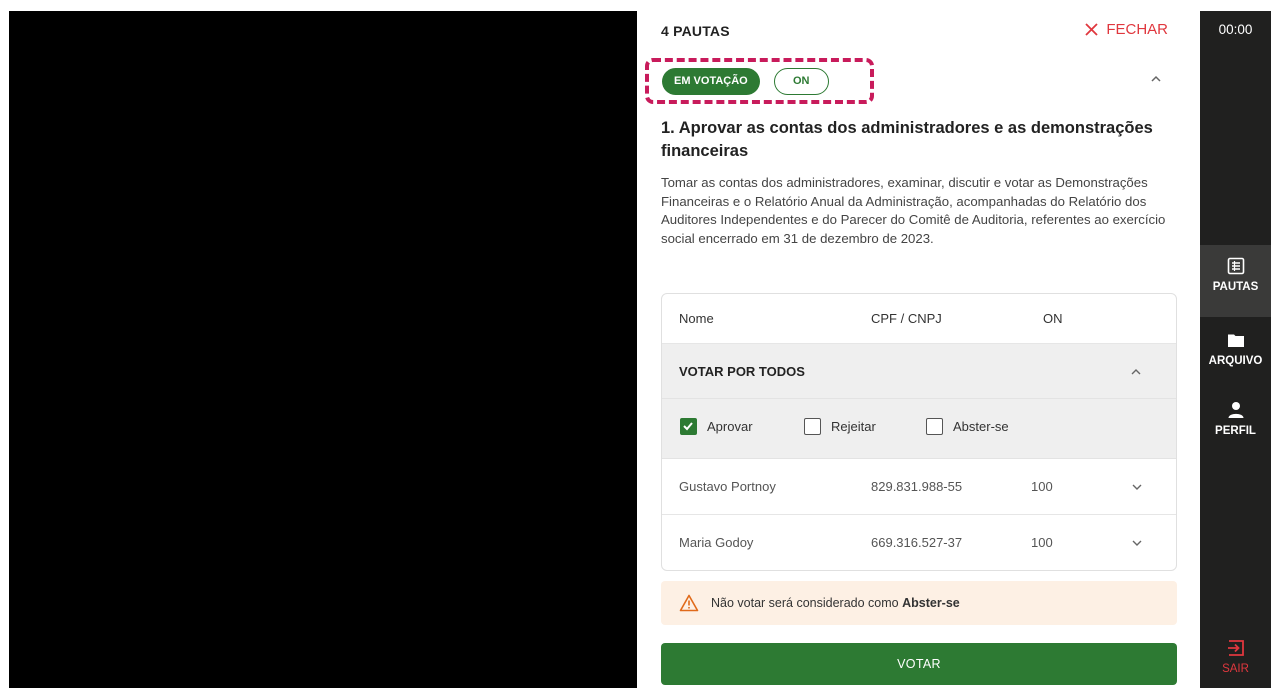 This screenshot has height=688, width=1271. Describe the element at coordinates (1235, 29) in the screenshot. I see `session-timer: 00:00` at that location.